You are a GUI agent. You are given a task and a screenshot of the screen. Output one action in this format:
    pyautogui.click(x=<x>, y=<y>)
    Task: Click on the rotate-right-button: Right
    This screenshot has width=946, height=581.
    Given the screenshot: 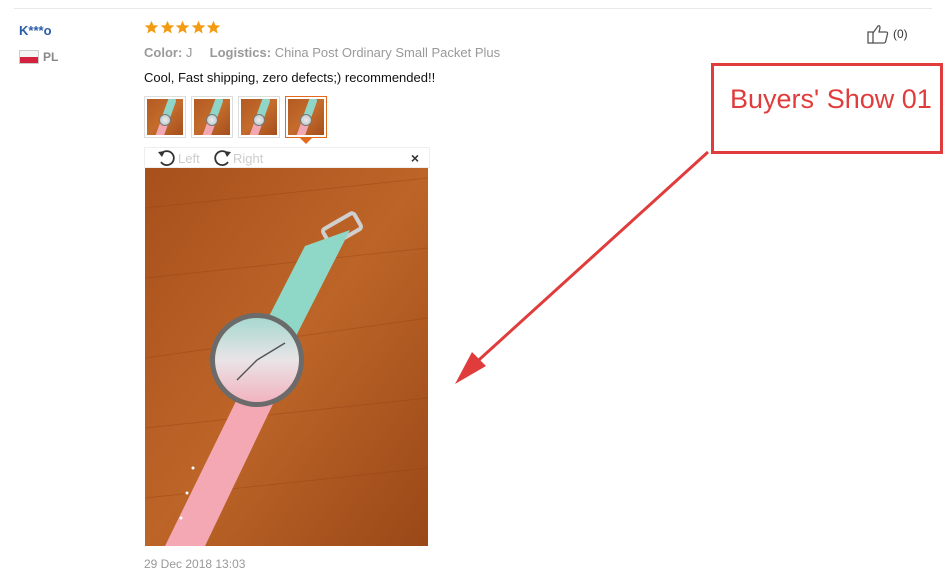 What is the action you would take?
    pyautogui.click(x=237, y=158)
    